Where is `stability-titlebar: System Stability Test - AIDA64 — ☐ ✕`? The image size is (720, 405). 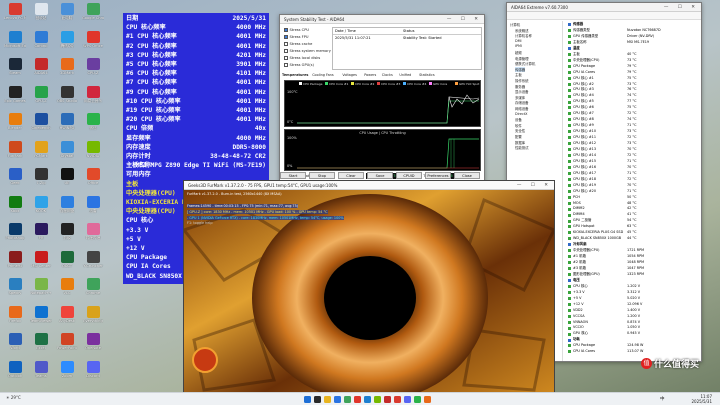 stability-titlebar: System Stability Test - AIDA64 — ☐ ✕ is located at coordinates (382, 19).